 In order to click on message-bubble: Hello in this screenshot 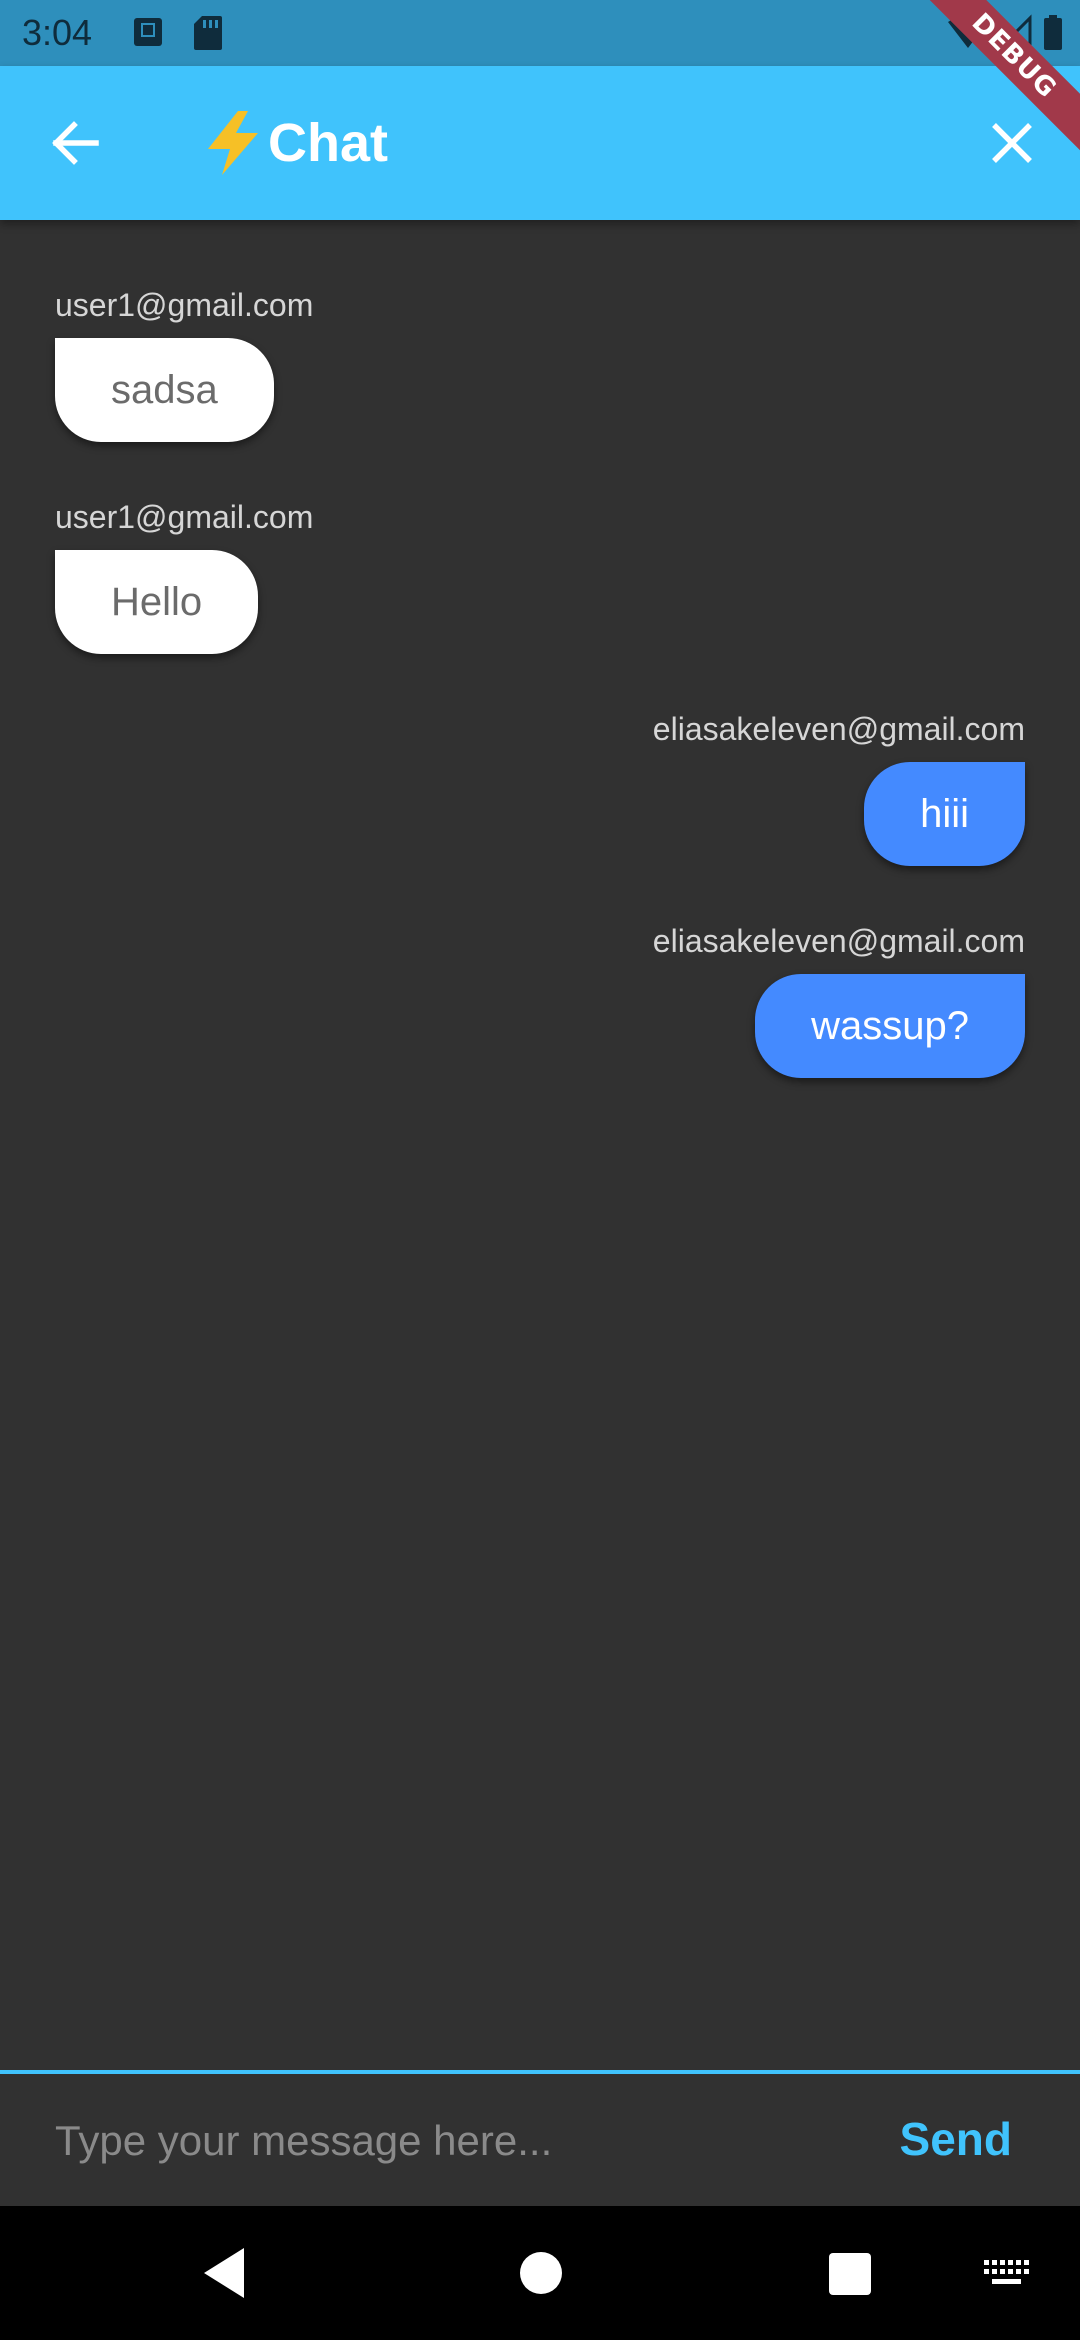, I will do `click(157, 602)`.